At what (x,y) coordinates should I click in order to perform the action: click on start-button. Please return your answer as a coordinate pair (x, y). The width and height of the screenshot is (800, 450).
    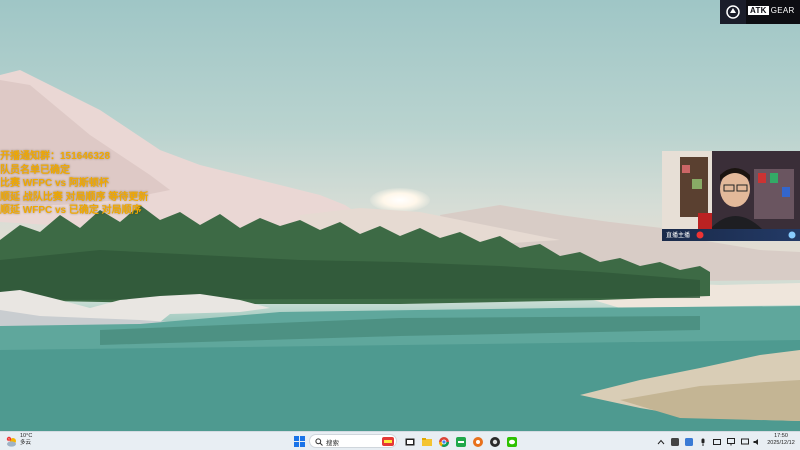
    Looking at the image, I should click on (299, 441).